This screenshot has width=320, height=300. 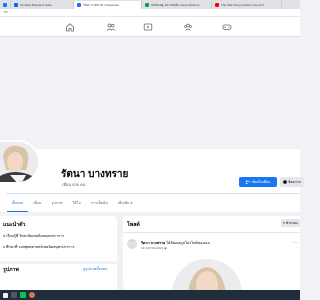 I want to click on gaming-icon, so click(x=227, y=27).